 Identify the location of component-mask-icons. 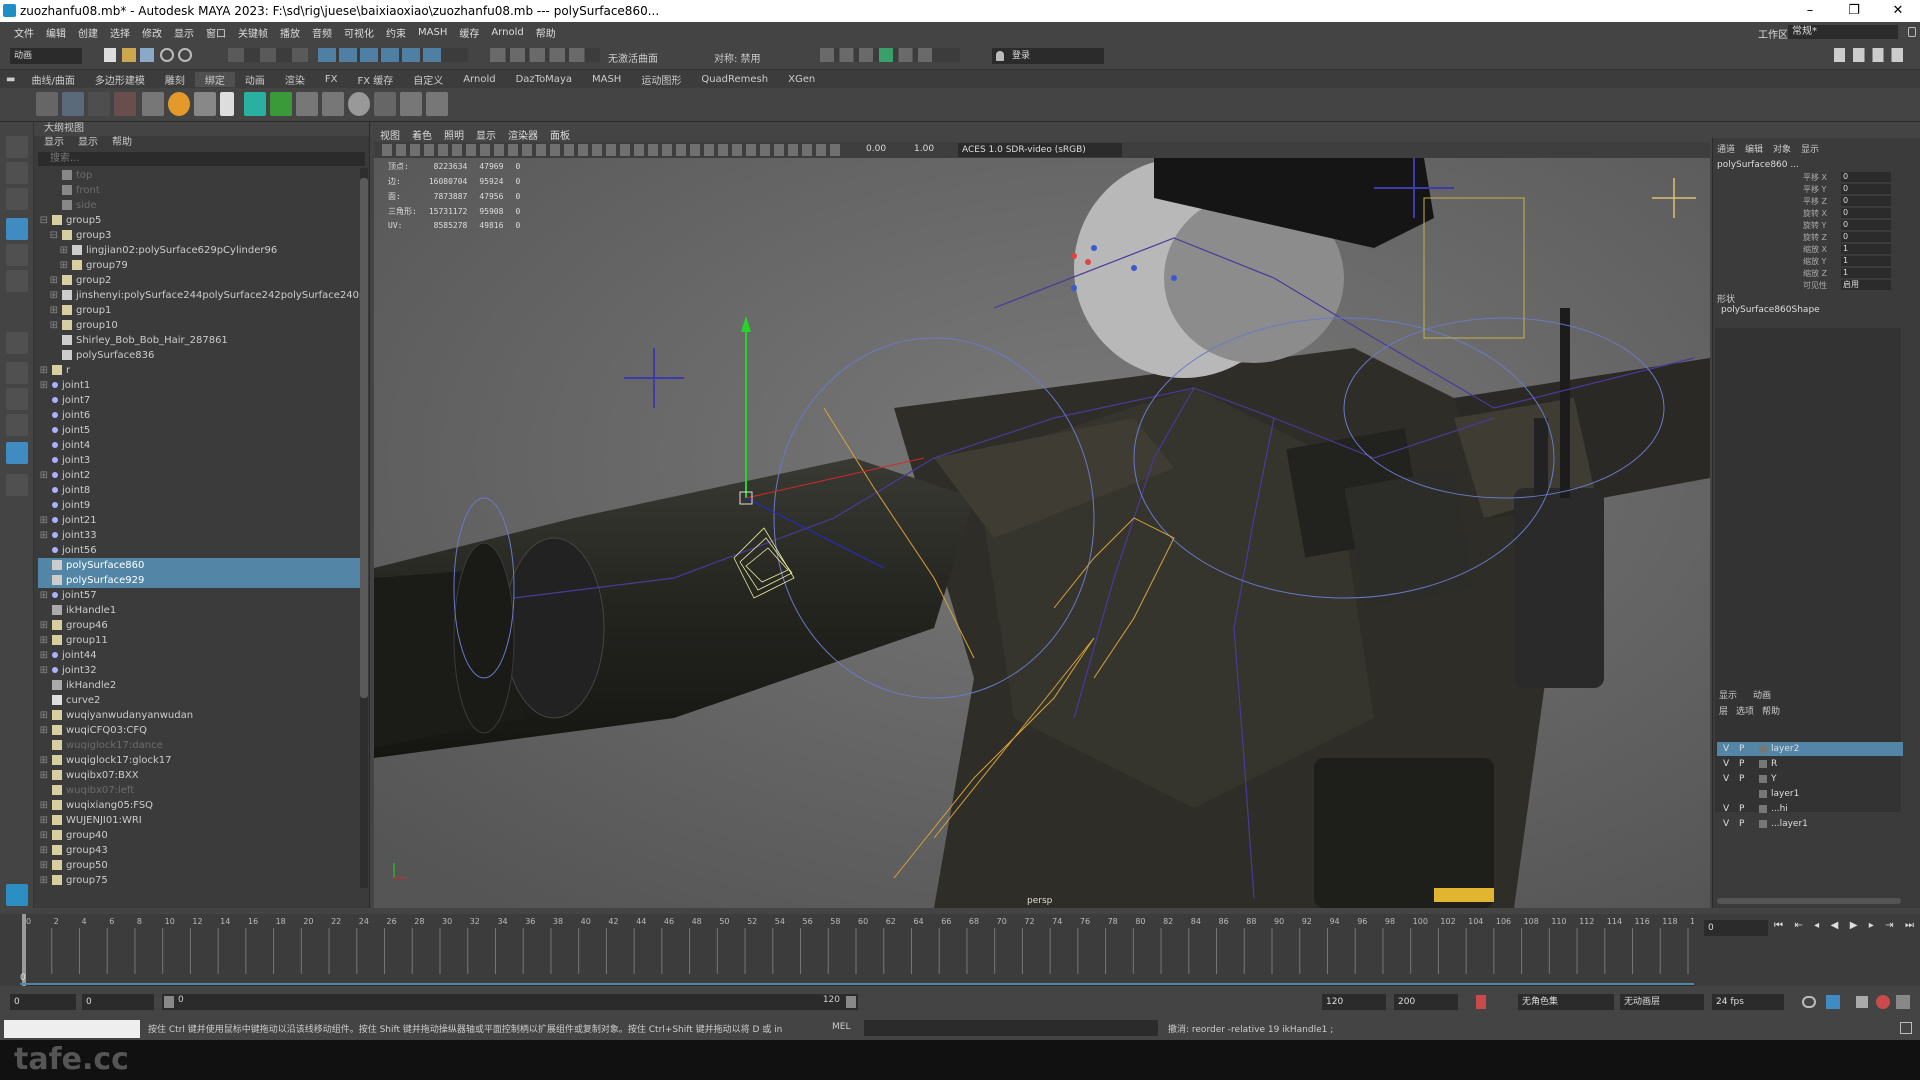
(393, 55).